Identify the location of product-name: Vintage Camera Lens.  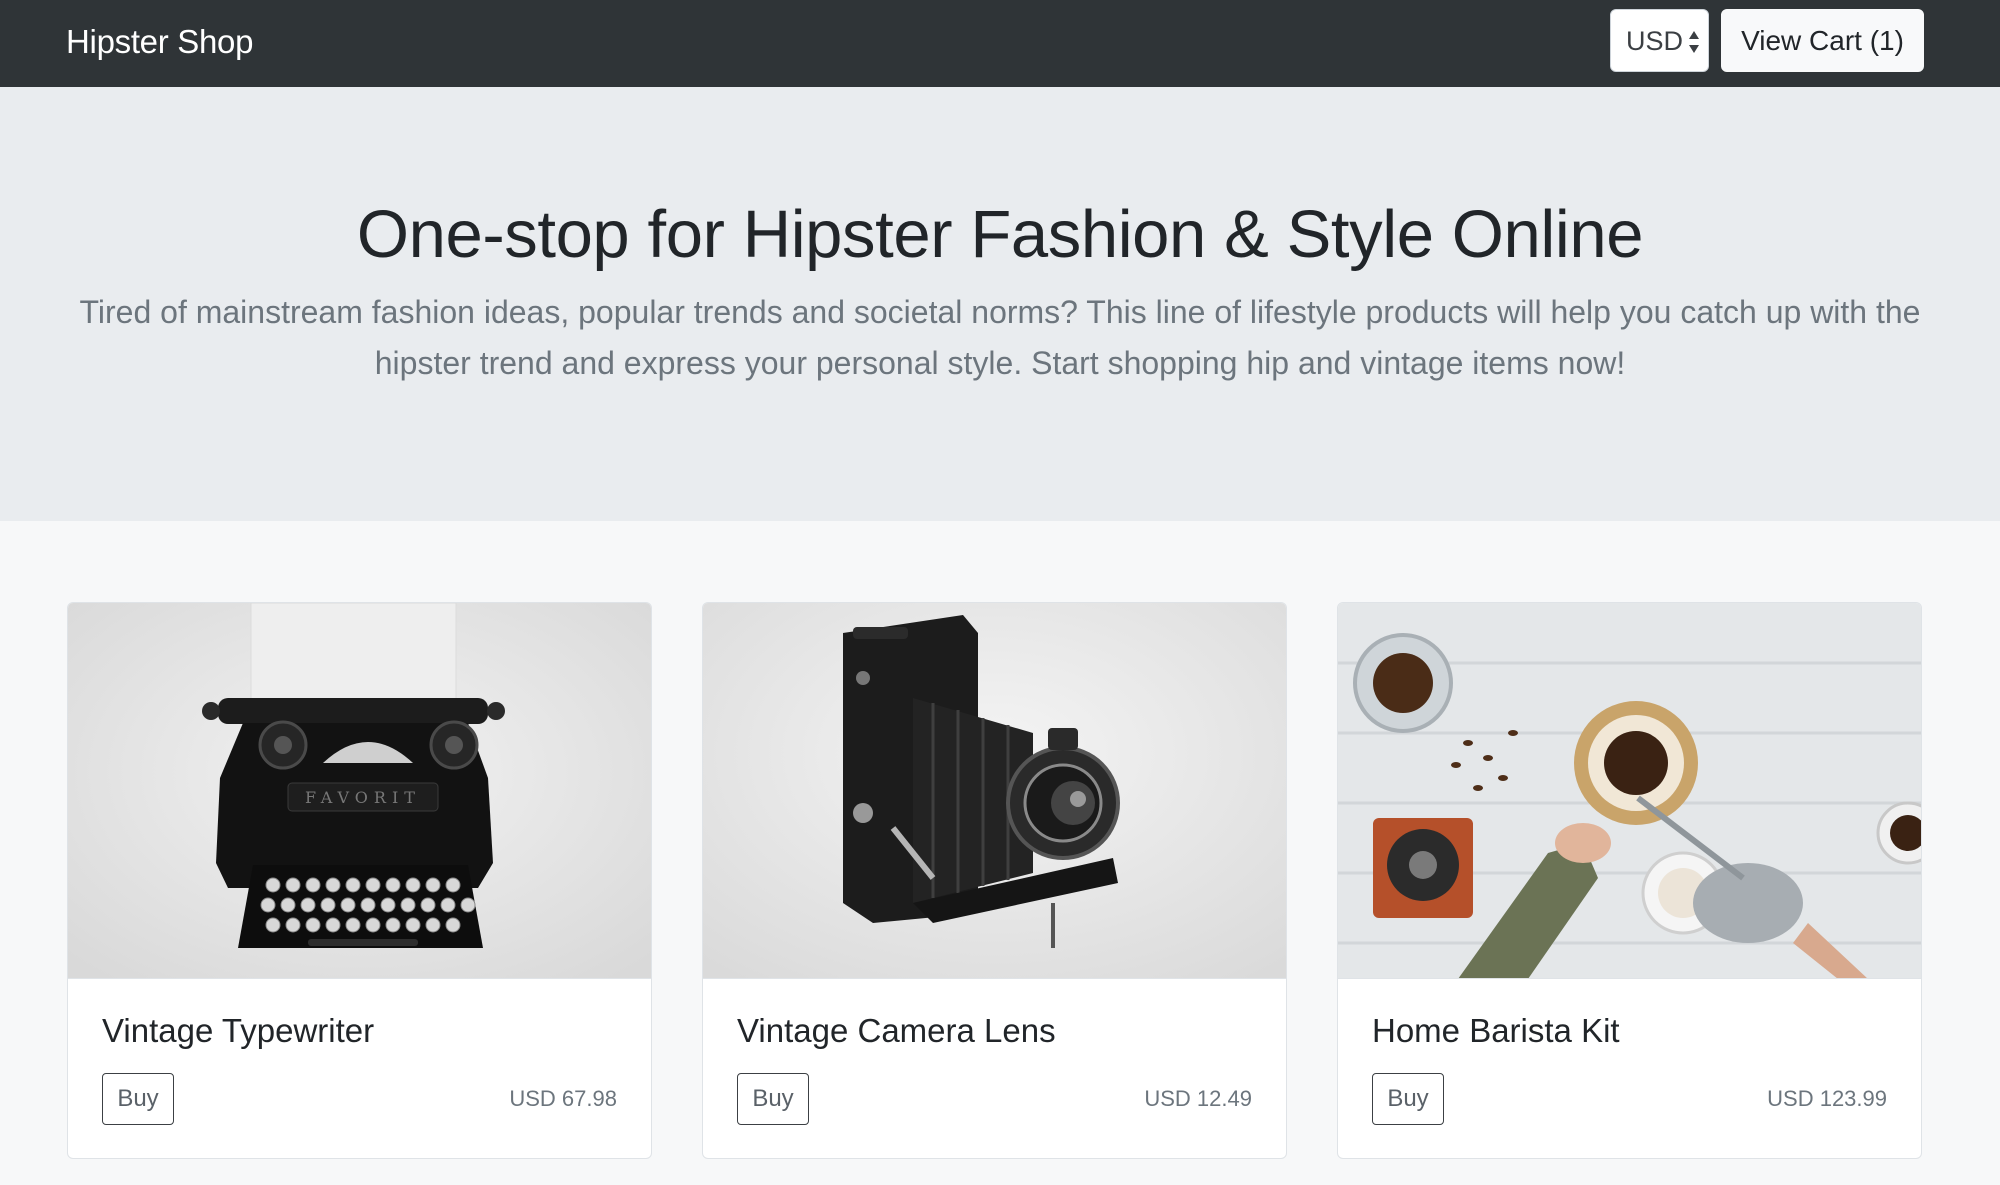
(896, 1031).